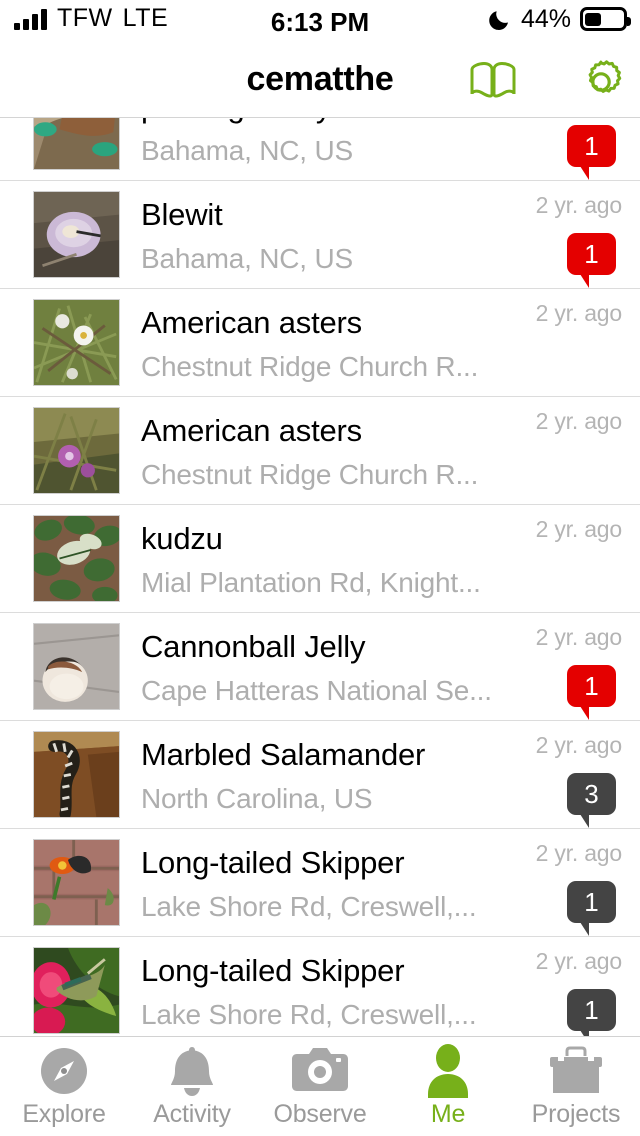 This screenshot has width=640, height=1136. I want to click on observation-text: Marbled Salamander North Carolina, US, so click(326, 776).